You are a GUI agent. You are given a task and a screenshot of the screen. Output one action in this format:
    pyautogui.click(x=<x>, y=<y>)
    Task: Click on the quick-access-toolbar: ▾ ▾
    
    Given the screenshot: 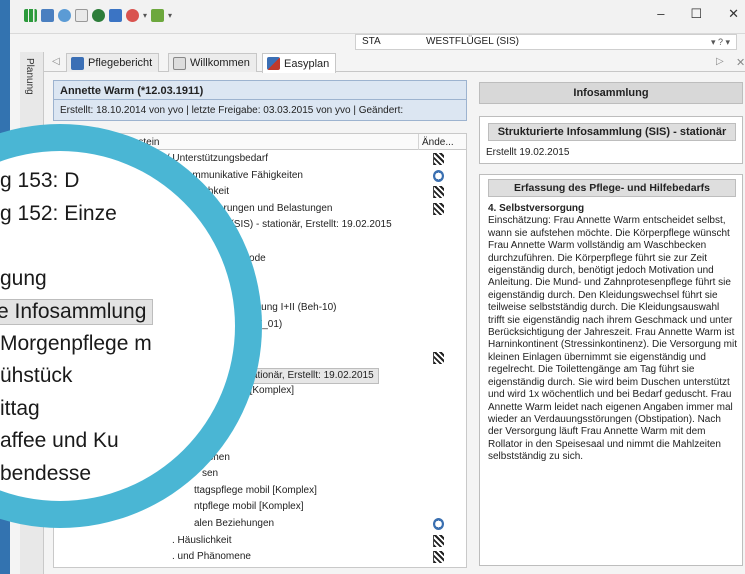 What is the action you would take?
    pyautogui.click(x=98, y=15)
    